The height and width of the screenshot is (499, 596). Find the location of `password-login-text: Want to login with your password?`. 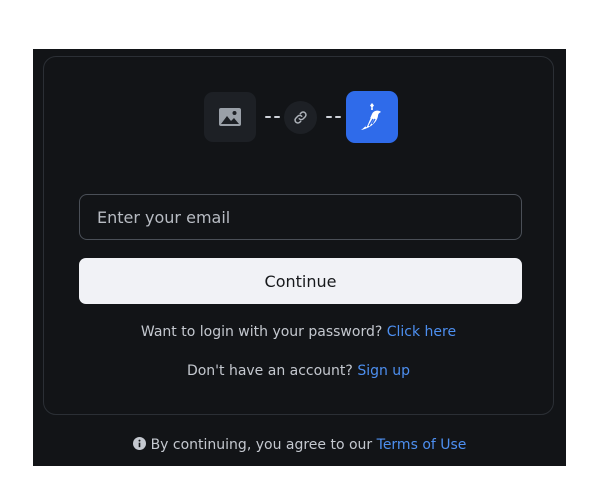

password-login-text: Want to login with your password? is located at coordinates (261, 332).